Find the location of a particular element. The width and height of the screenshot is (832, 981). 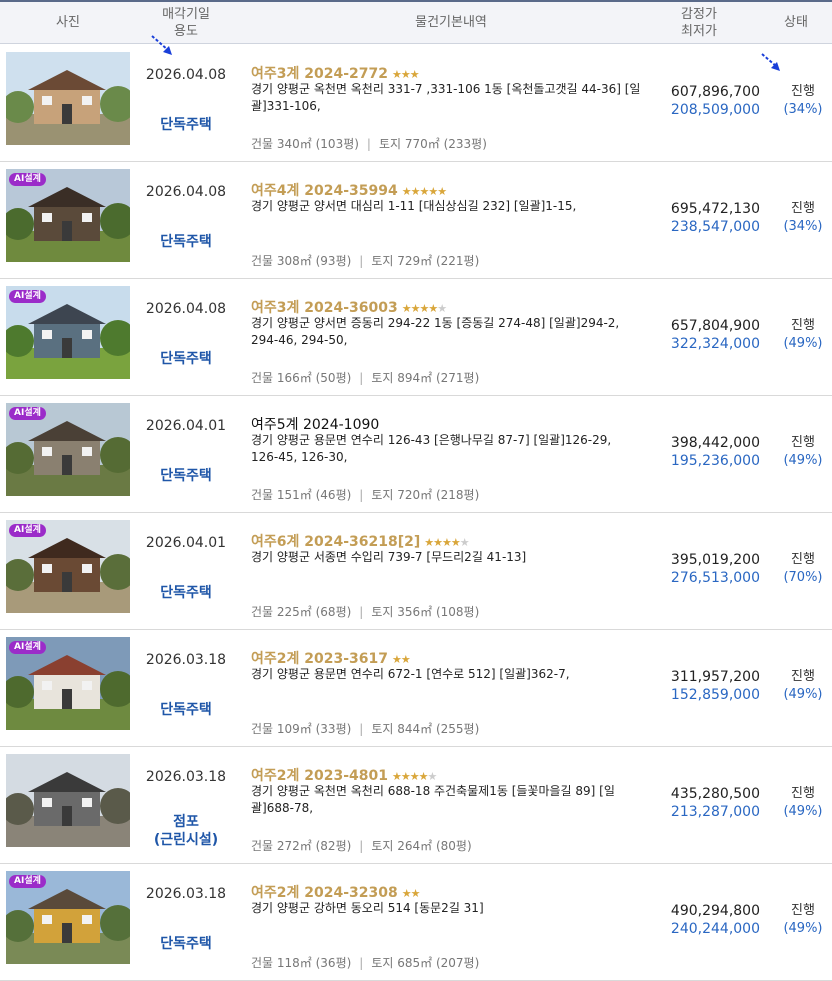

usage-link: 점포 (근린시설) is located at coordinates (186, 831).